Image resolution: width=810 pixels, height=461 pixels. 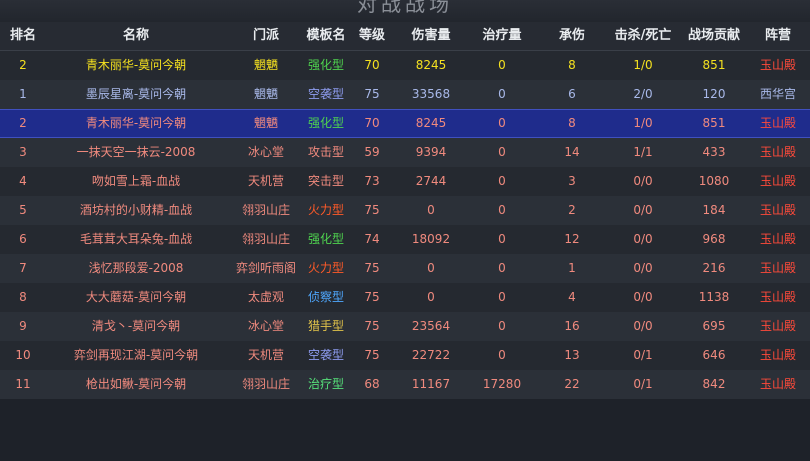 I want to click on cell-school: 天机营, so click(x=265, y=181).